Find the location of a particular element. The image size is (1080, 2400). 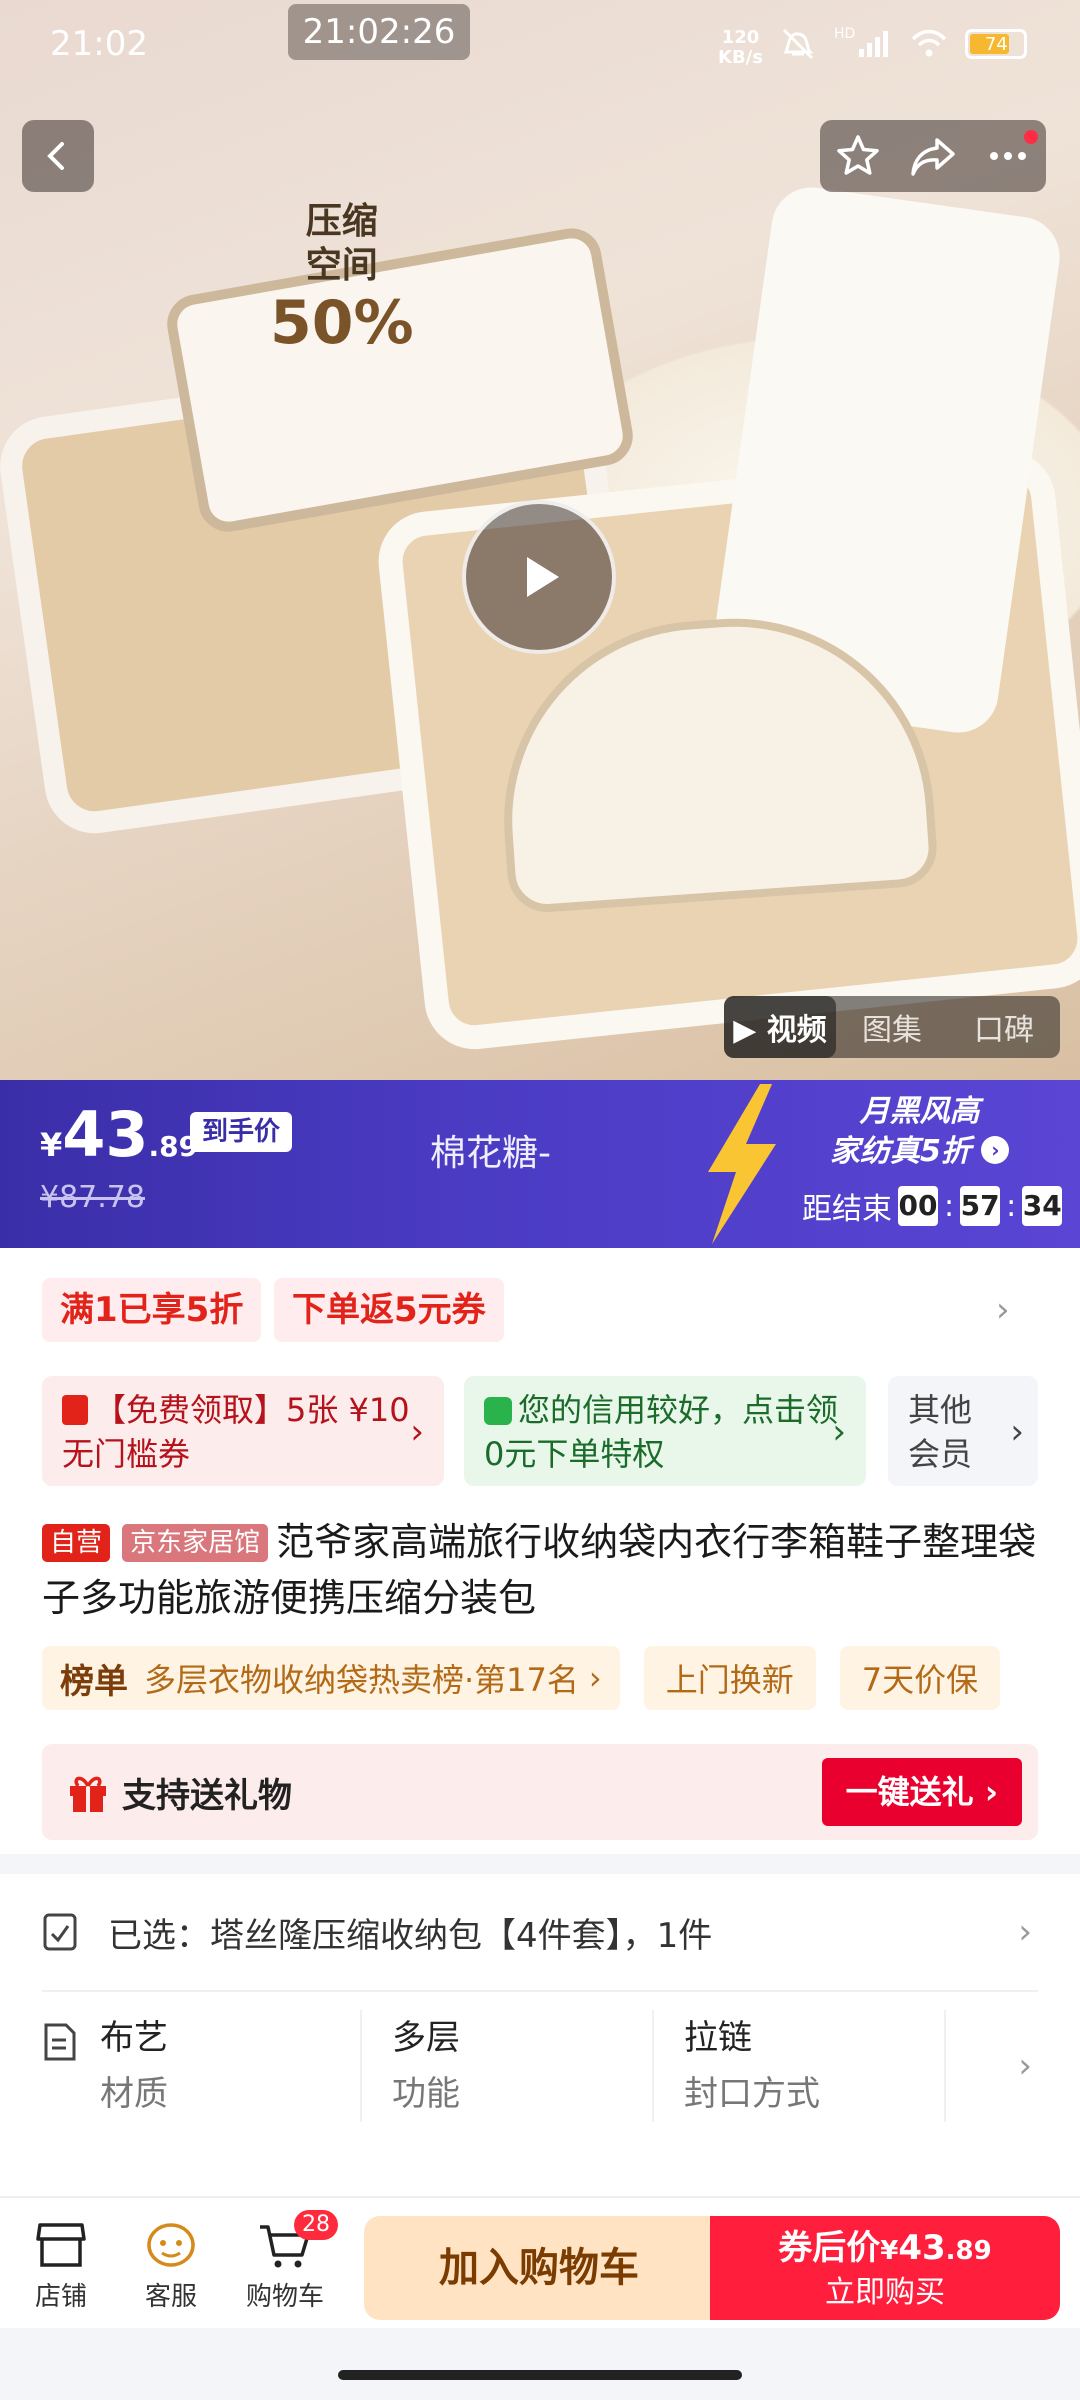

send-gift-button: 一键送礼 › is located at coordinates (921, 1792).